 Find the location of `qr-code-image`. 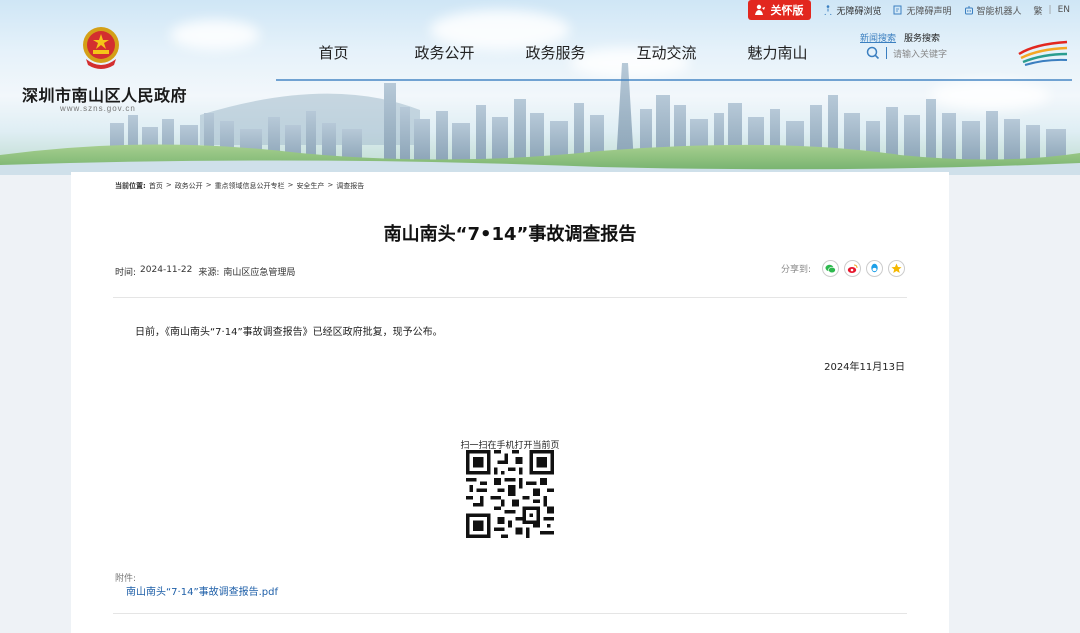

qr-code-image is located at coordinates (510, 494).